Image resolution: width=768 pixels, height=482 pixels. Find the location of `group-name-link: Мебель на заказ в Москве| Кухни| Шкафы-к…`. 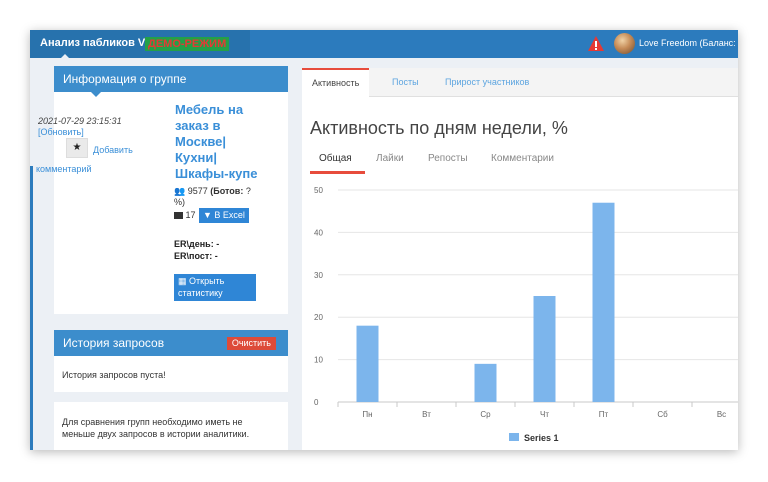

group-name-link: Мебель на заказ в Москве| Кухни| Шкафы-к… is located at coordinates (220, 142).